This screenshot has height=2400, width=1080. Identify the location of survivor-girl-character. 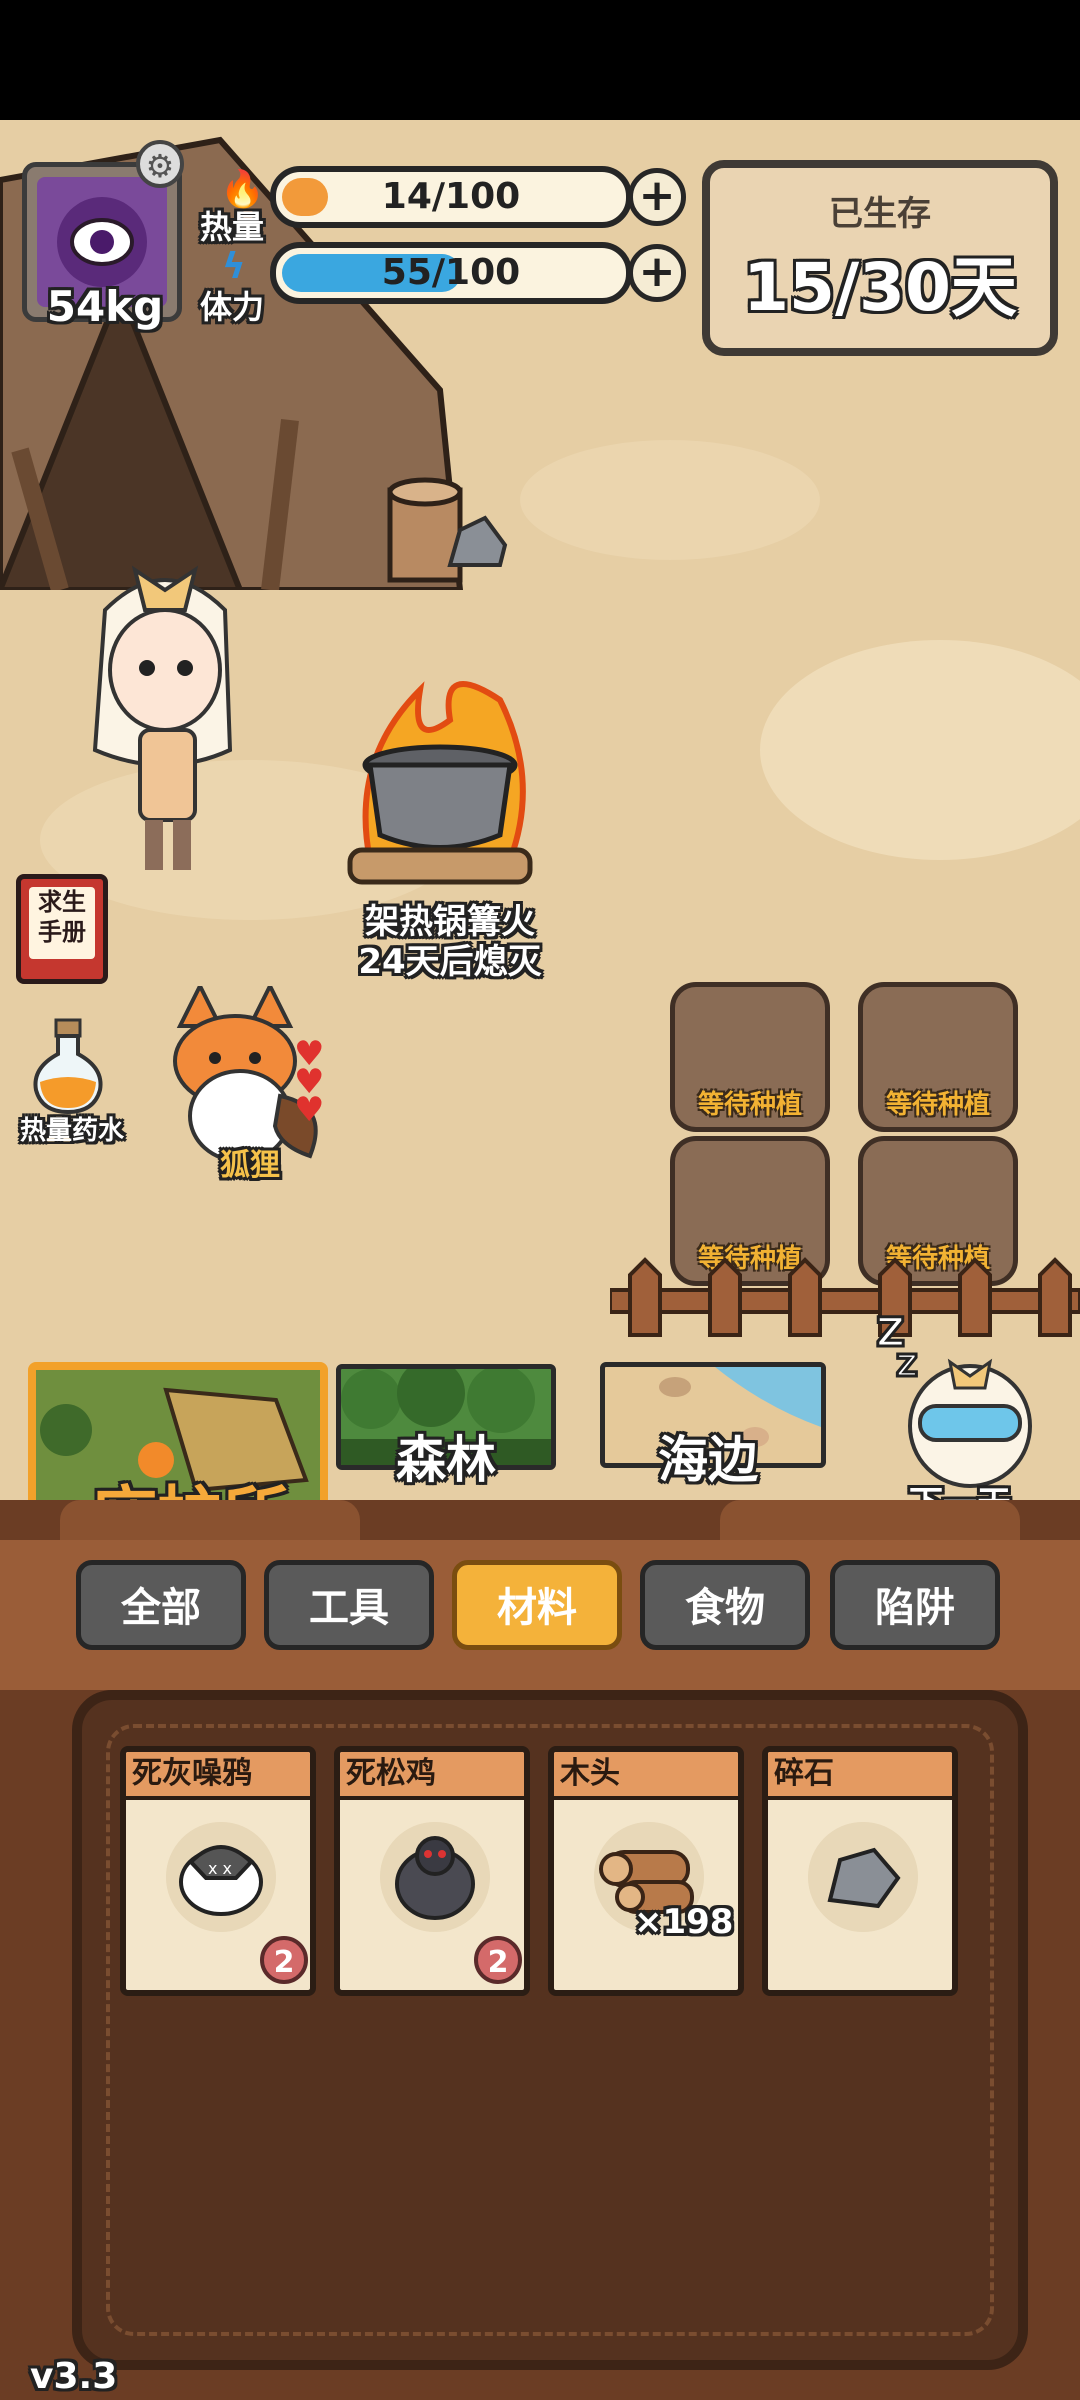
(160, 715).